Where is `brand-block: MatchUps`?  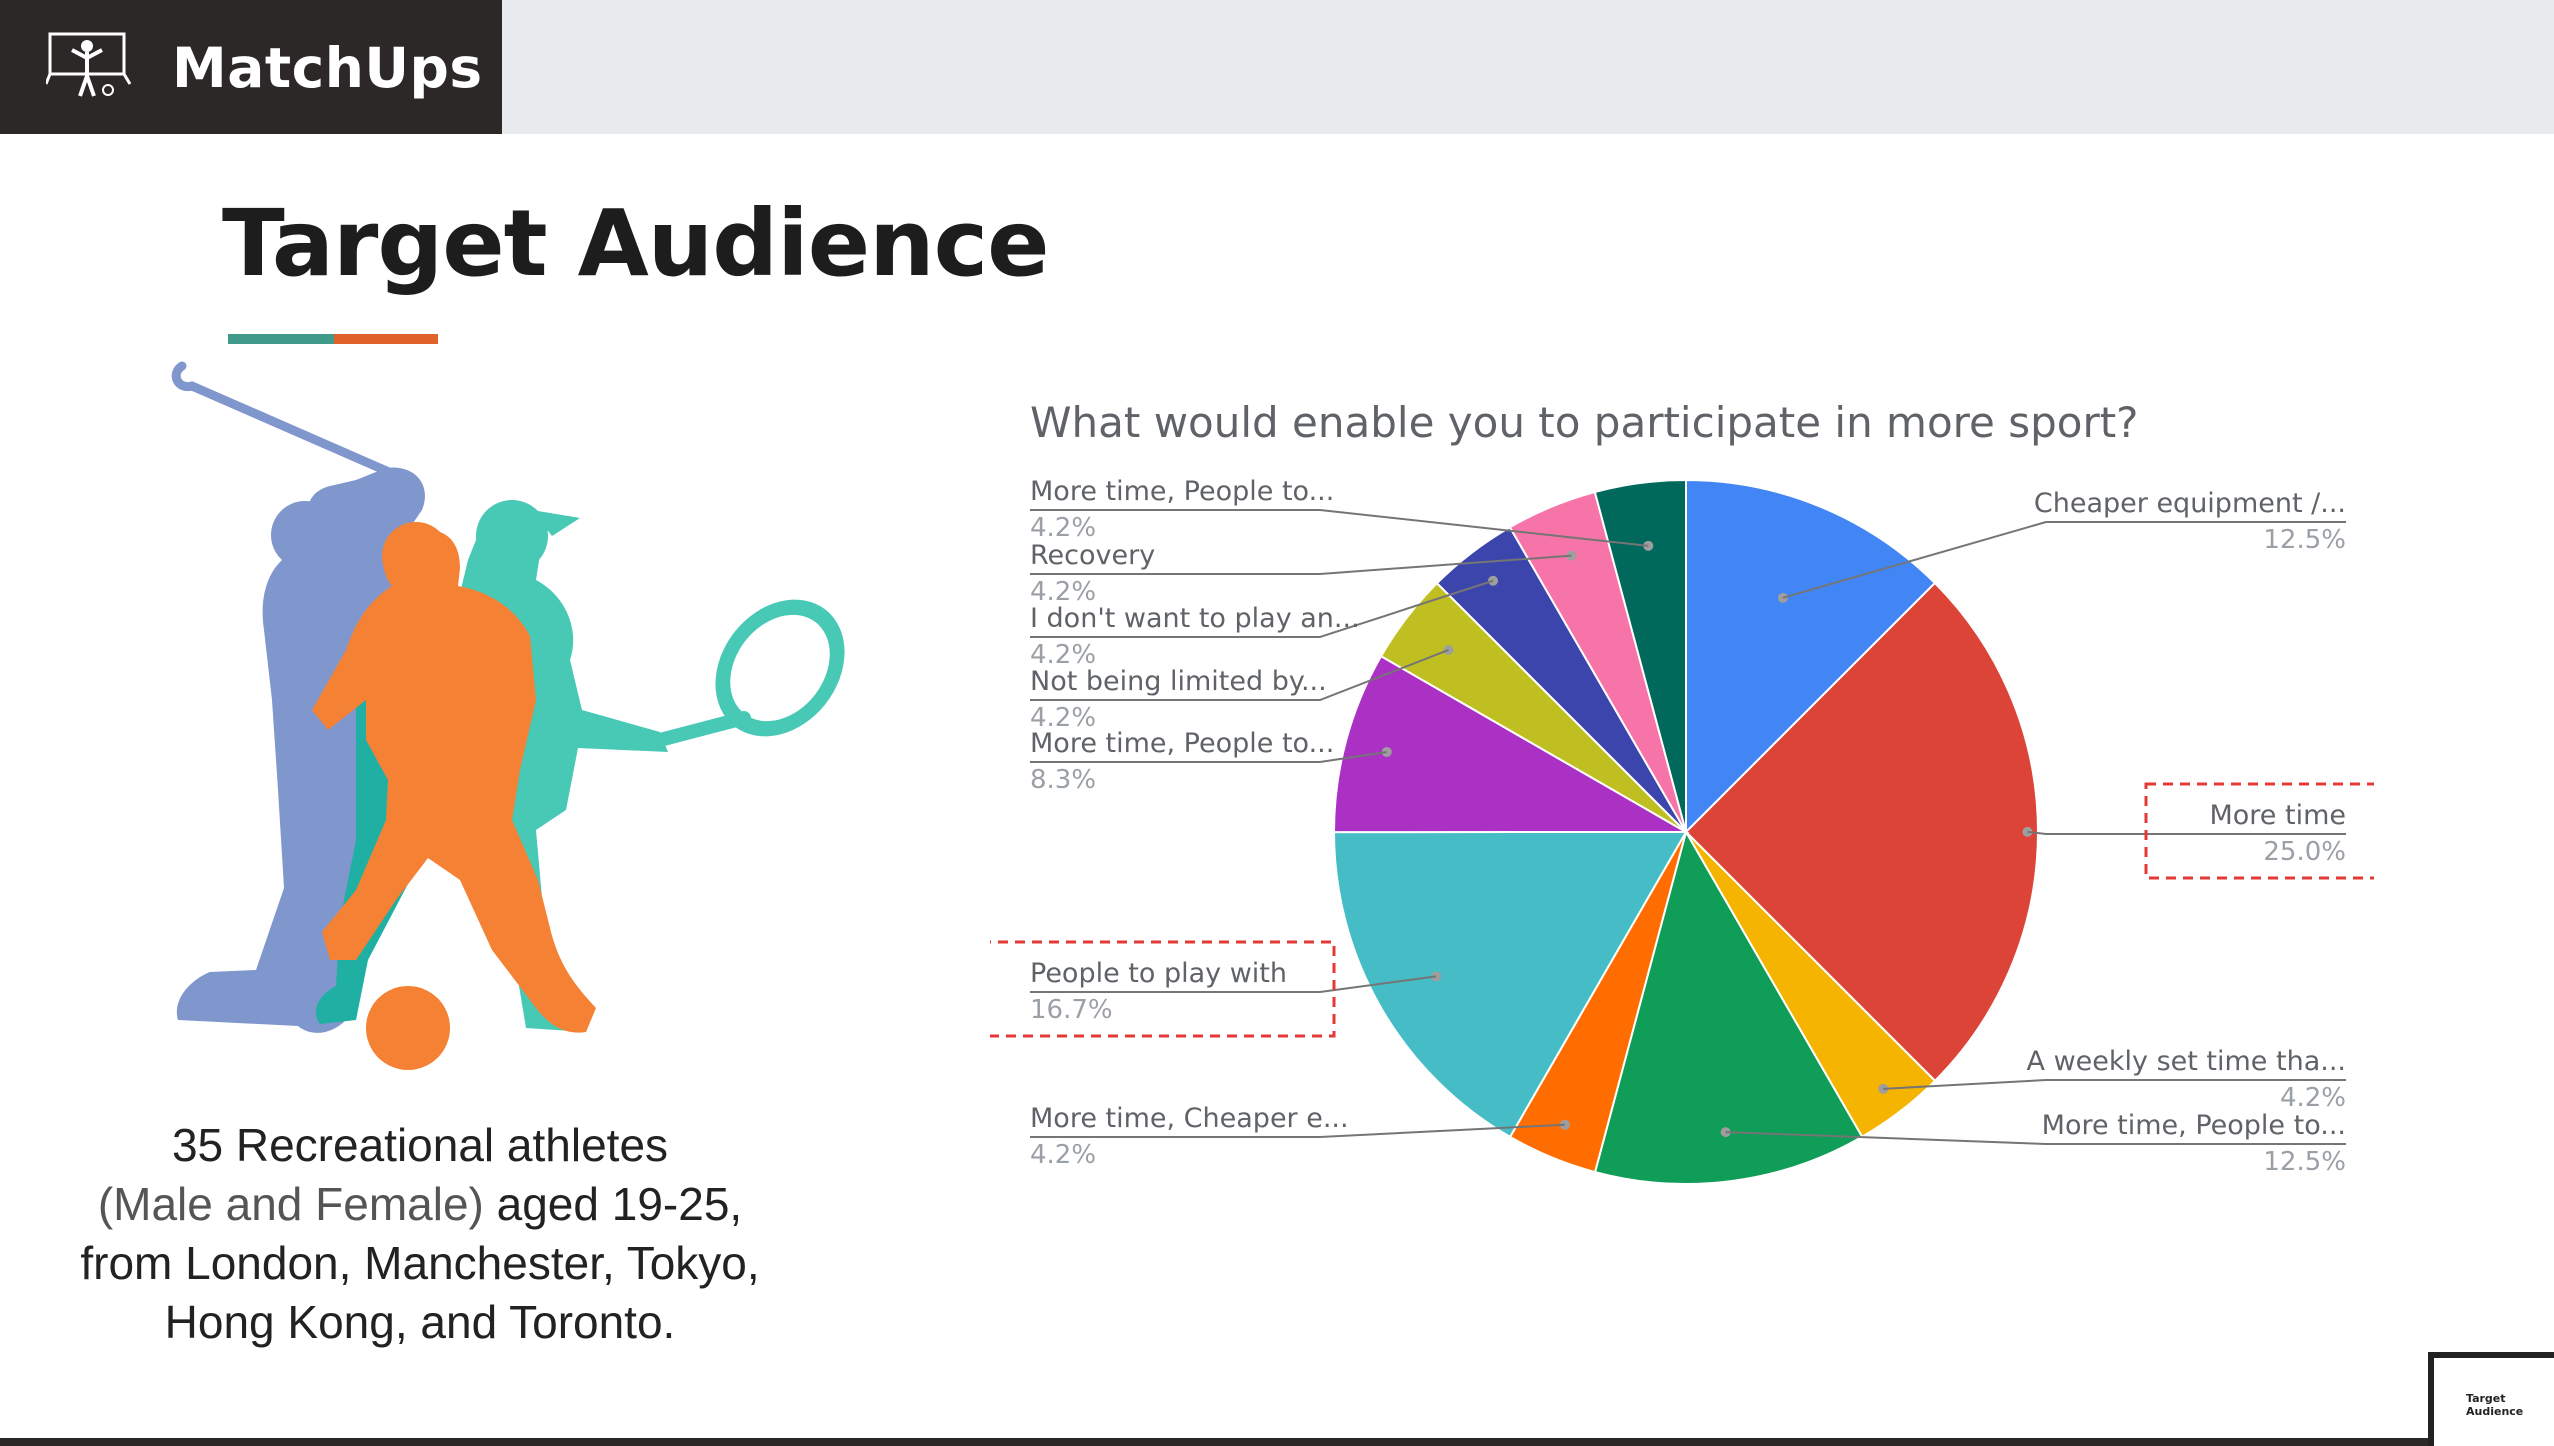 brand-block: MatchUps is located at coordinates (251, 67).